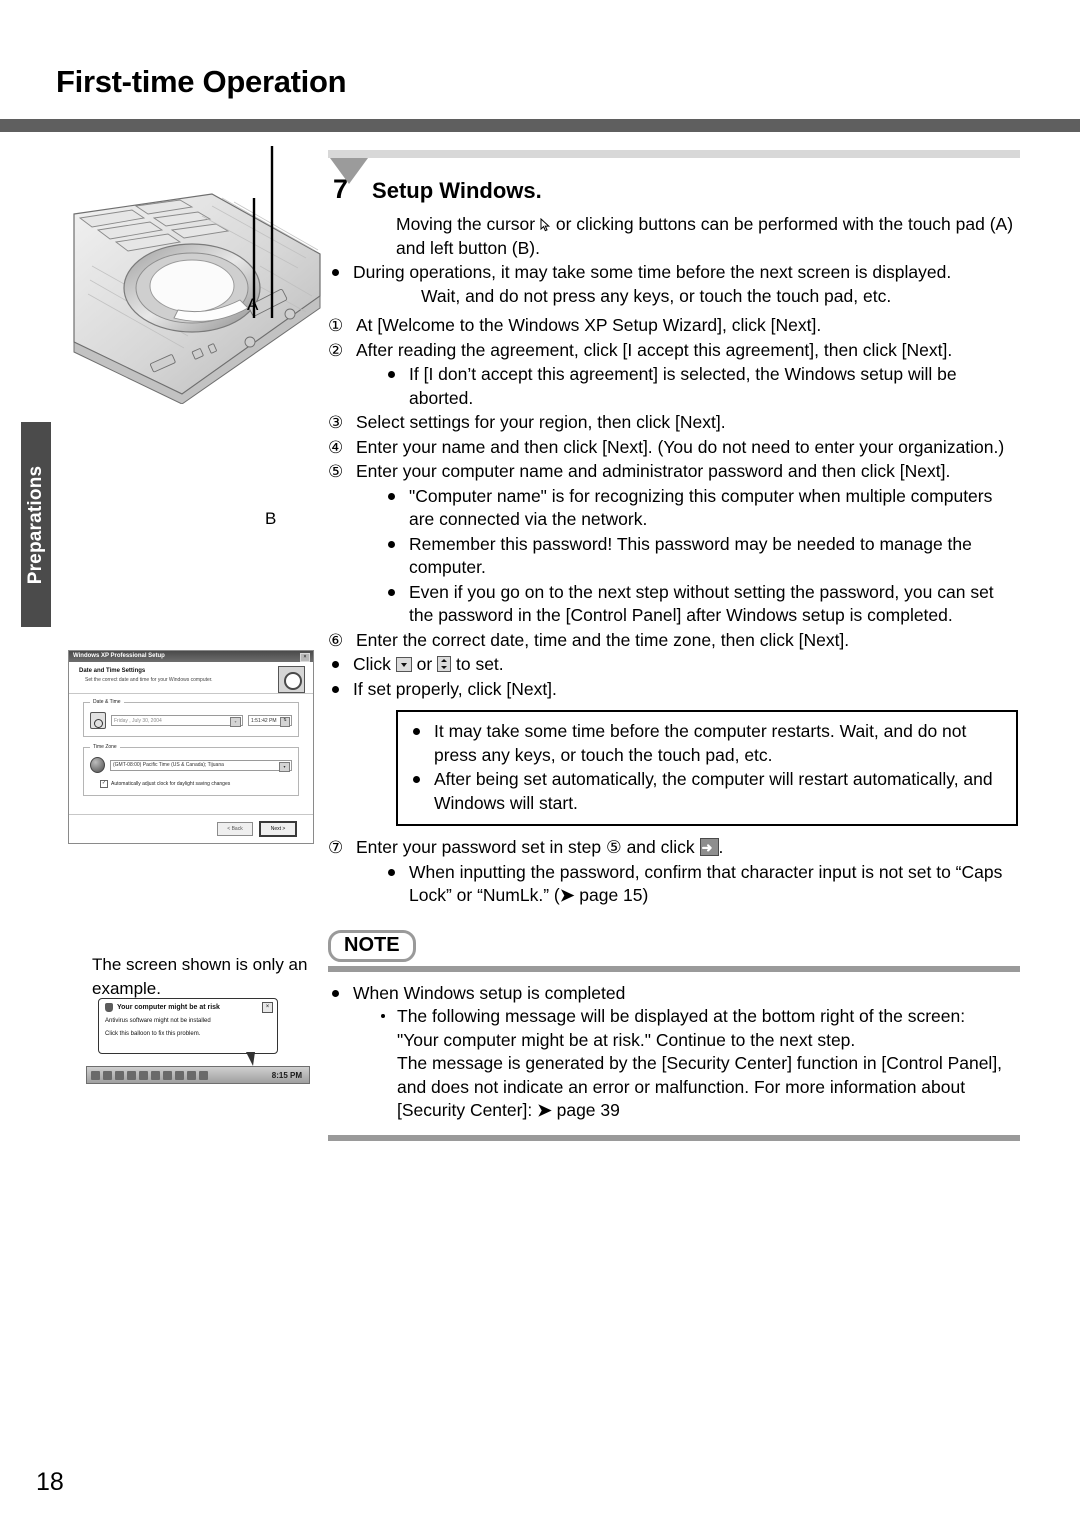 This screenshot has width=1080, height=1528. Describe the element at coordinates (336, 640) in the screenshot. I see `step-marker-6: ⑥` at that location.